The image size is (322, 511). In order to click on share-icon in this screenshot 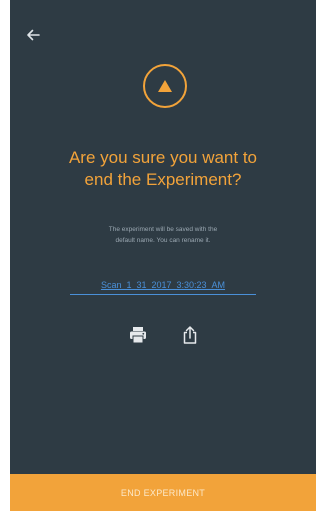, I will do `click(190, 335)`.